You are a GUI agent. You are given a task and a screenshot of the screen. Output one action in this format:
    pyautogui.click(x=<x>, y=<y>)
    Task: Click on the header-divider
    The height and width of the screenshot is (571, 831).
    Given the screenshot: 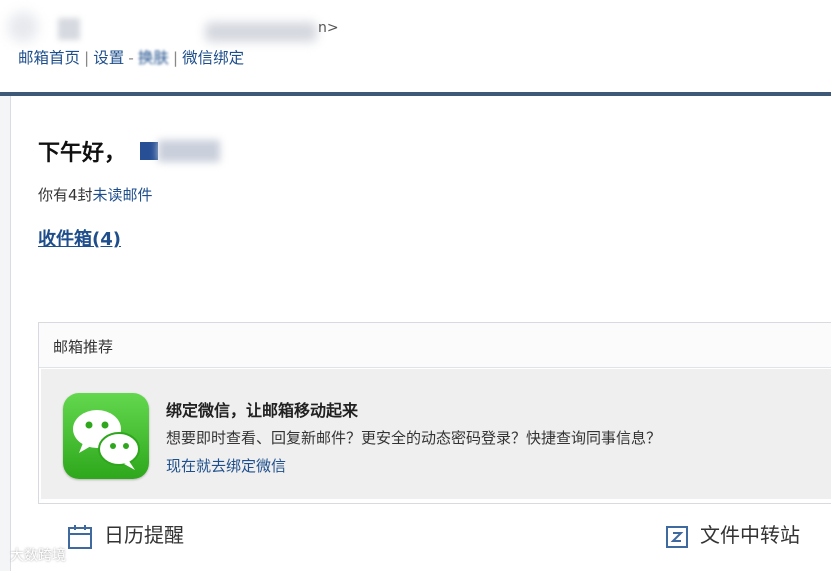 What is the action you would take?
    pyautogui.click(x=415, y=94)
    